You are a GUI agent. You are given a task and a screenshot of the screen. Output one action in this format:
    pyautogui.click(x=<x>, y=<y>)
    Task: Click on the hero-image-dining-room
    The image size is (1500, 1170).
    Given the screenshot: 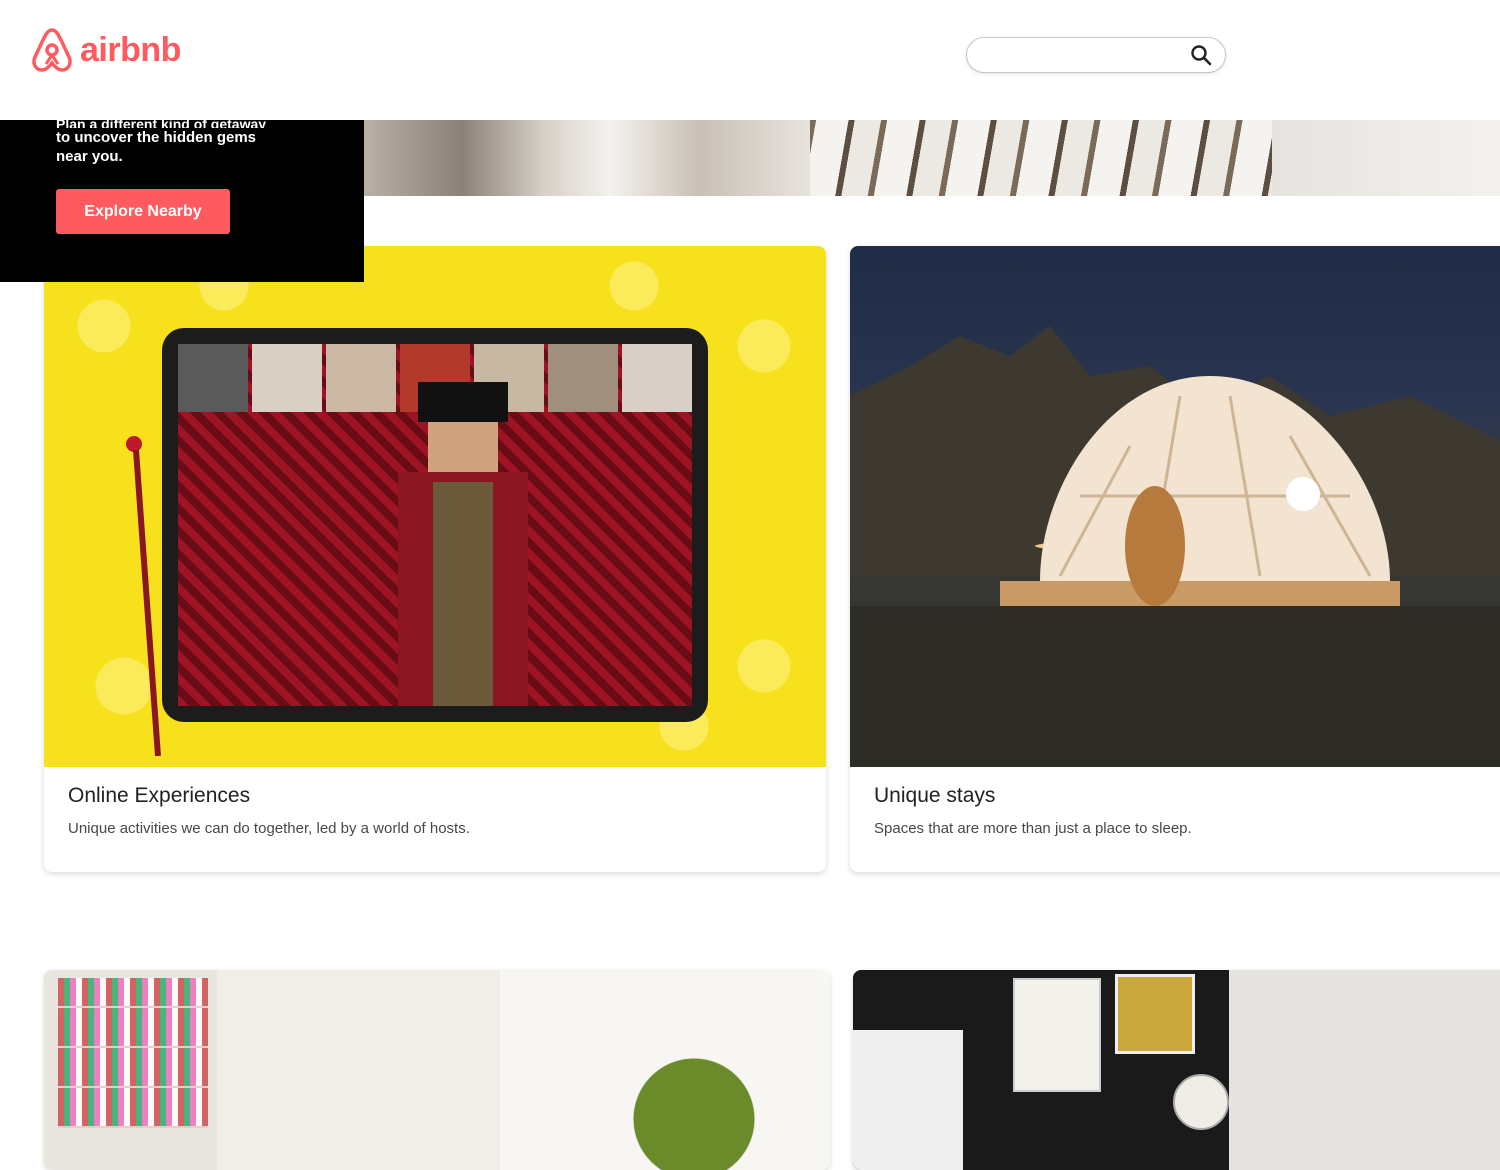 What is the action you would take?
    pyautogui.click(x=1041, y=158)
    